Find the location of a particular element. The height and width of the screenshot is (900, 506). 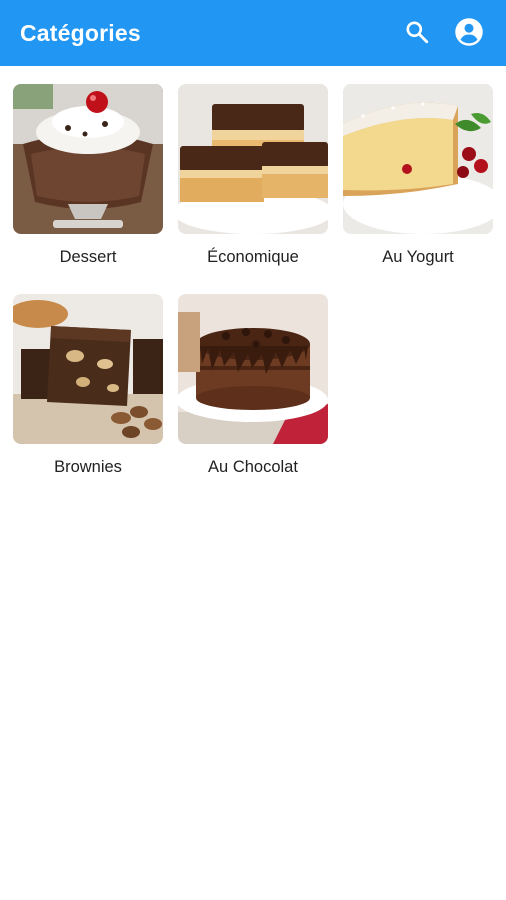

category-card-dessert: Dessert is located at coordinates (88, 184).